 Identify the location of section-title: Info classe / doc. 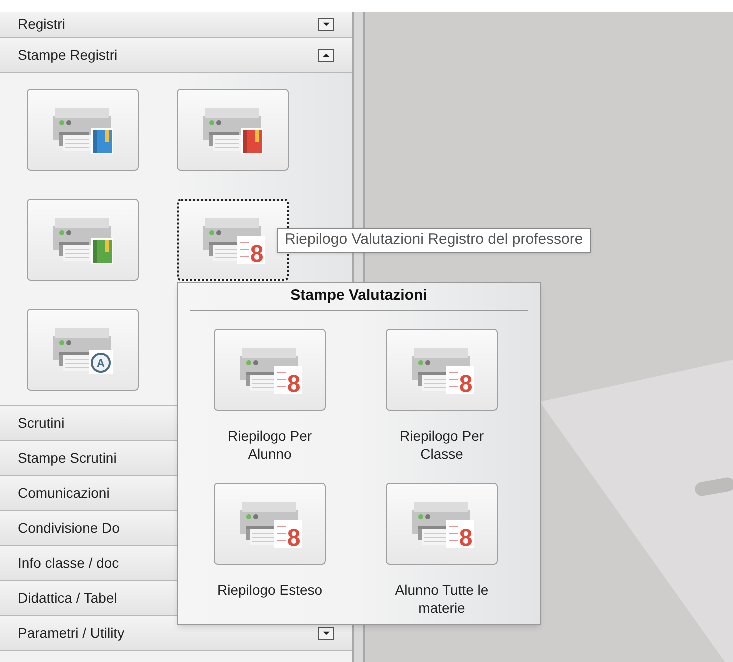
(69, 563).